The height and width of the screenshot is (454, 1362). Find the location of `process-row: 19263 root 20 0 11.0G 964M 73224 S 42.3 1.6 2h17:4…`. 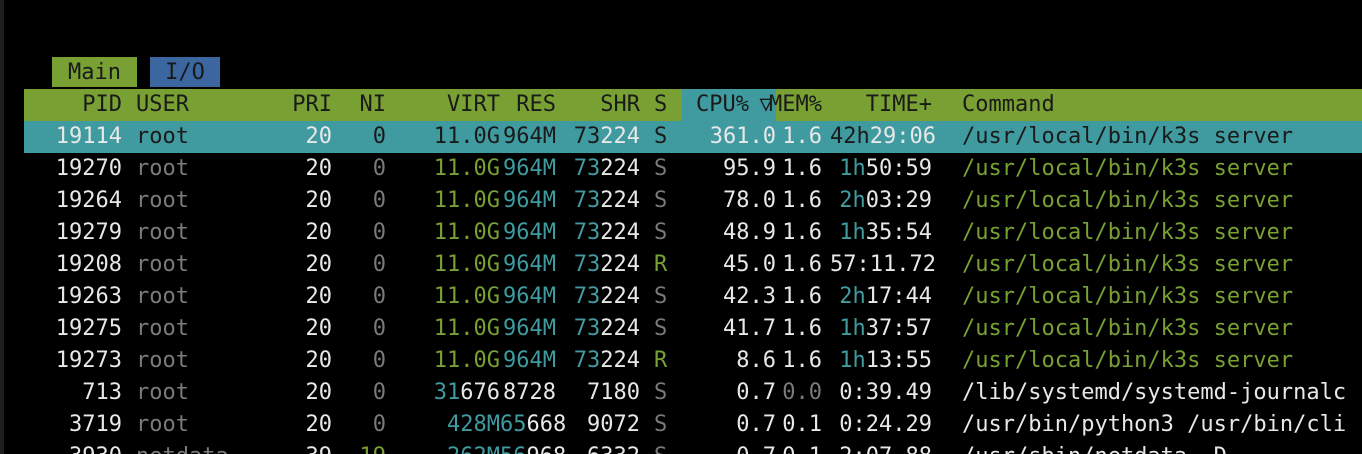

process-row: 19263 root 20 0 11.0G 964M 73224 S 42.3 1.6 2h17:4… is located at coordinates (693, 297).